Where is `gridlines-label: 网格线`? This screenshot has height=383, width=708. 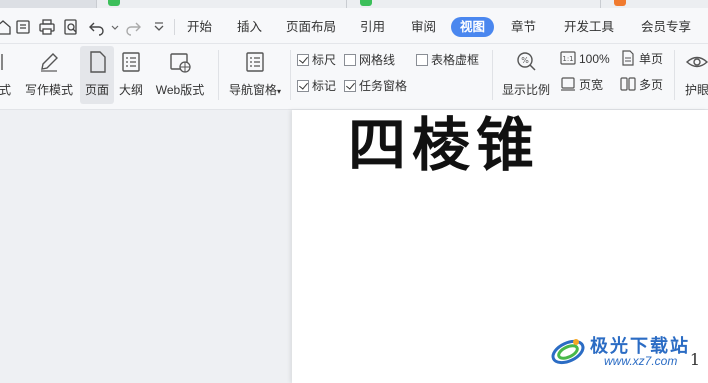
gridlines-label: 网格线 is located at coordinates (377, 60).